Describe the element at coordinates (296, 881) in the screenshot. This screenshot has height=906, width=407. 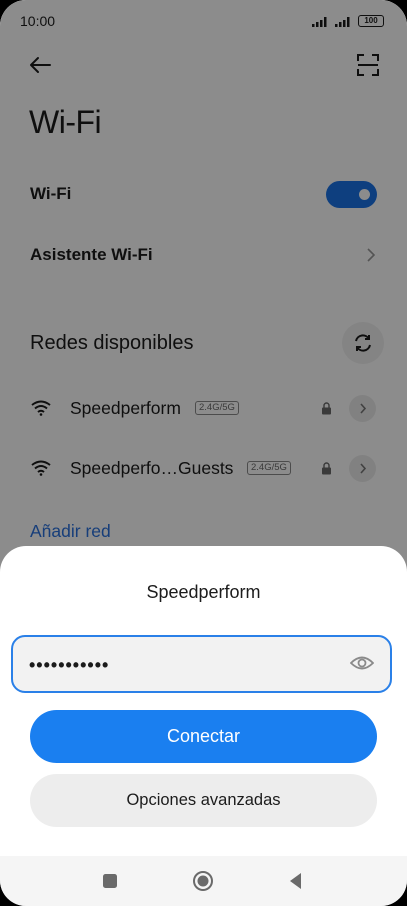
I see `nav-back-icon` at that location.